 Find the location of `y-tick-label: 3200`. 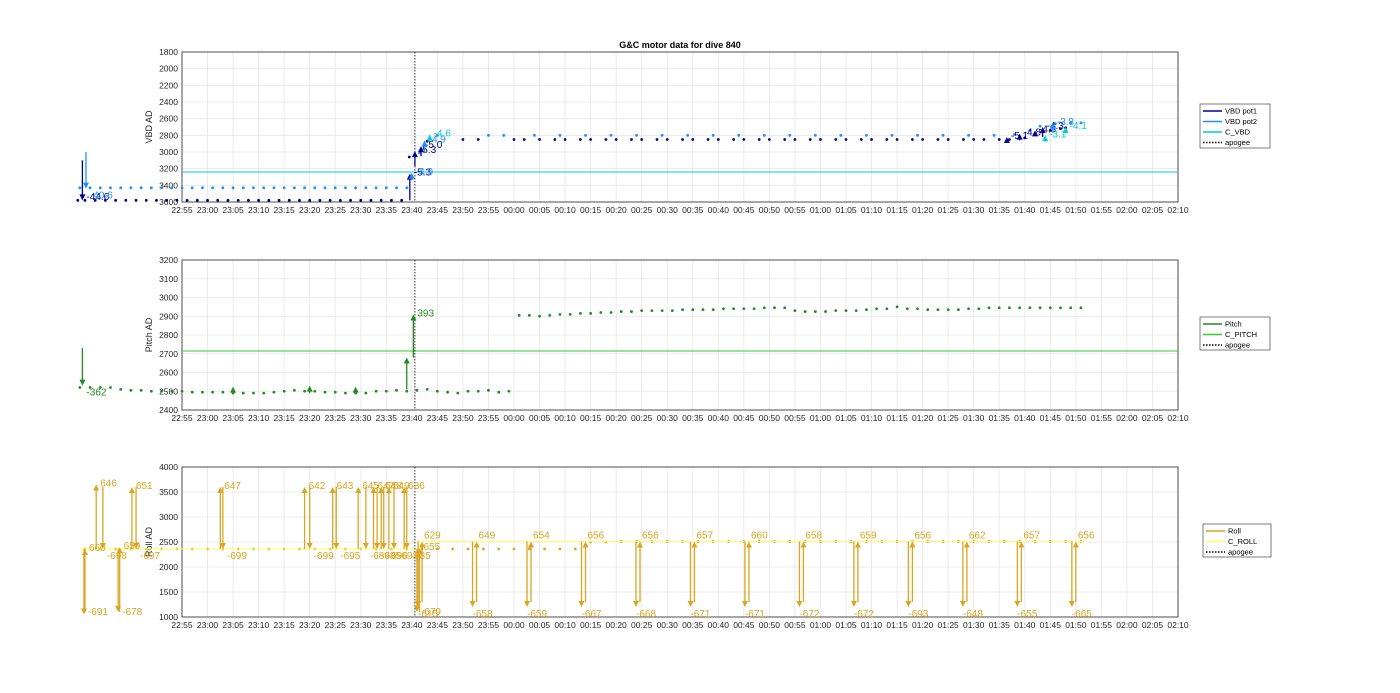

y-tick-label: 3200 is located at coordinates (168, 169).